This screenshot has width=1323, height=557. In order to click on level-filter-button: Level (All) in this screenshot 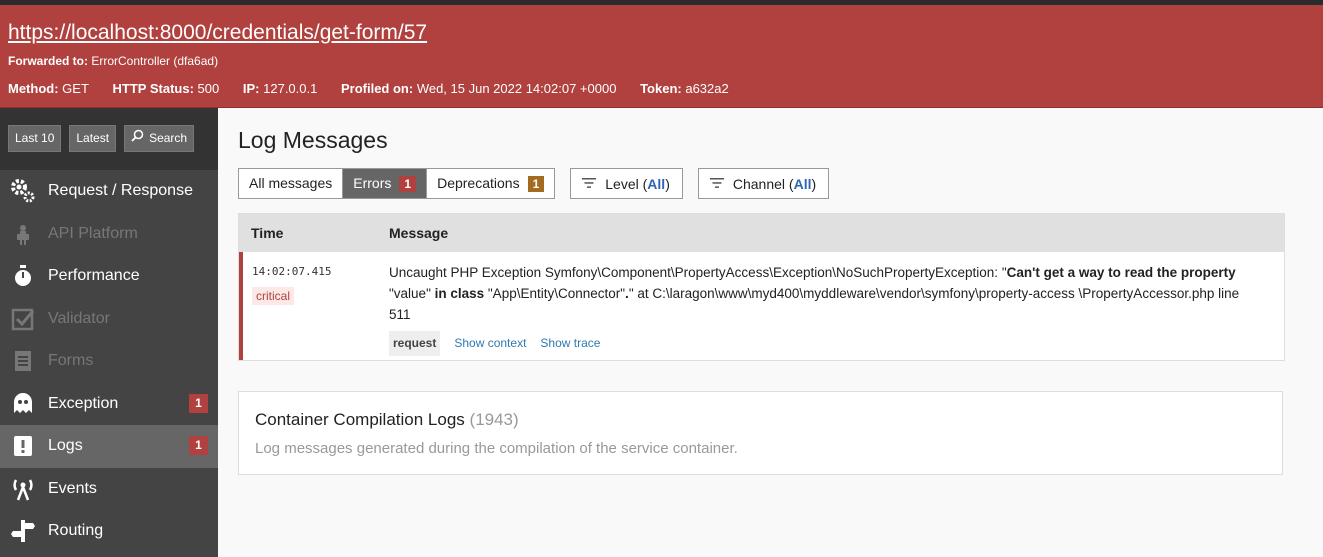, I will do `click(626, 183)`.